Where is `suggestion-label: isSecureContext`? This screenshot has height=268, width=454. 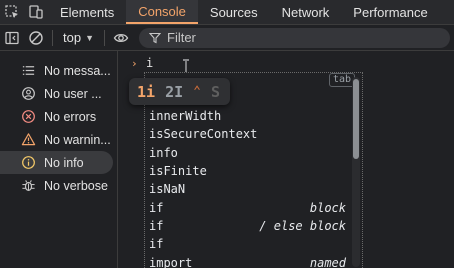
suggestion-label: isSecureContext is located at coordinates (203, 134).